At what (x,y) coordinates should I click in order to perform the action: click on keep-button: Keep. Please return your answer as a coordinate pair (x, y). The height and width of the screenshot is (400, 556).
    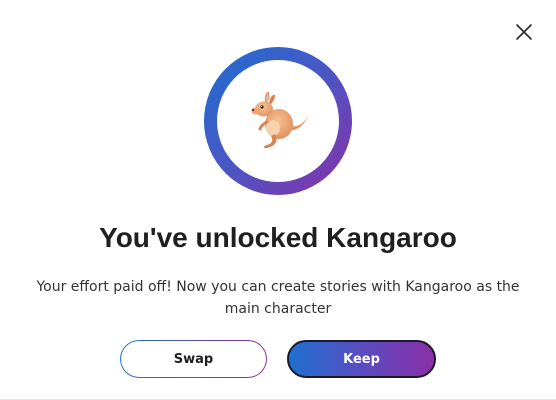
    Looking at the image, I should click on (361, 359).